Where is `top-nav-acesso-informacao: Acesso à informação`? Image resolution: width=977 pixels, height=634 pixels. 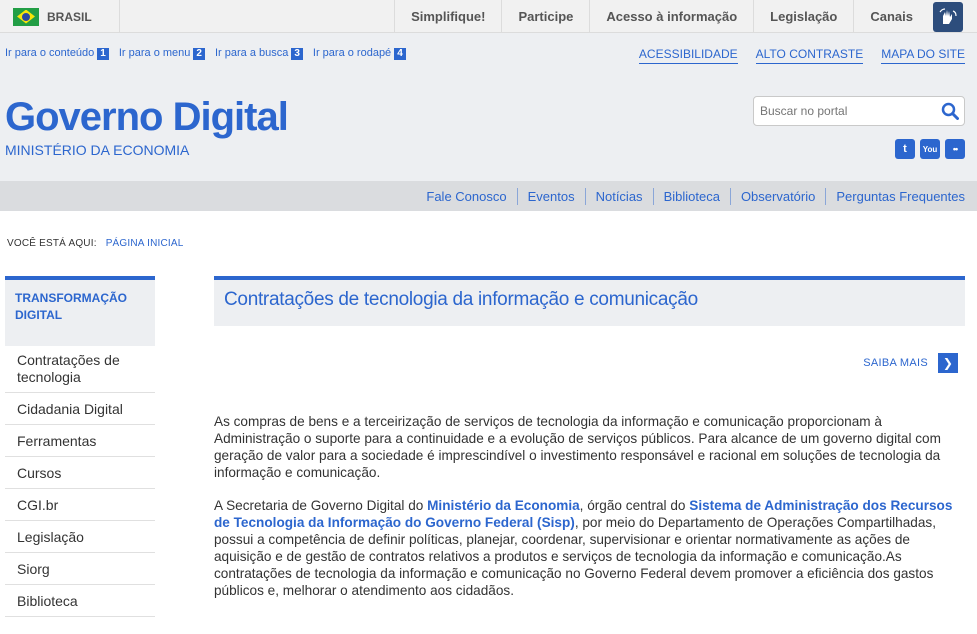
top-nav-acesso-informacao: Acesso à informação is located at coordinates (671, 16).